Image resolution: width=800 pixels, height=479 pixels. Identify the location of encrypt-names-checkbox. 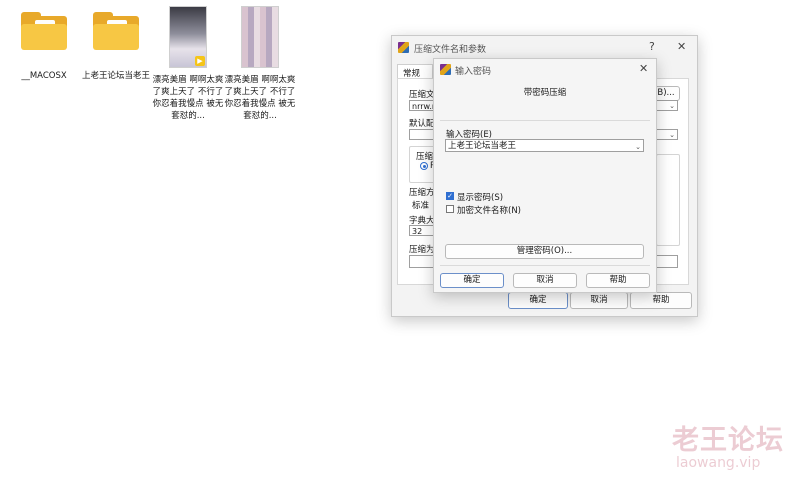
(450, 209).